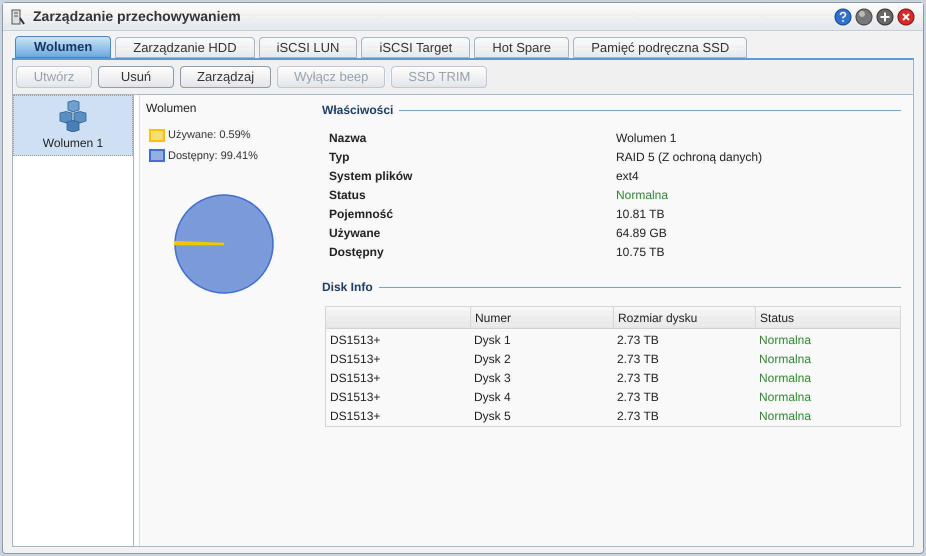 The image size is (926, 556). Describe the element at coordinates (73, 143) in the screenshot. I see `volume-label: Wolumen 1` at that location.